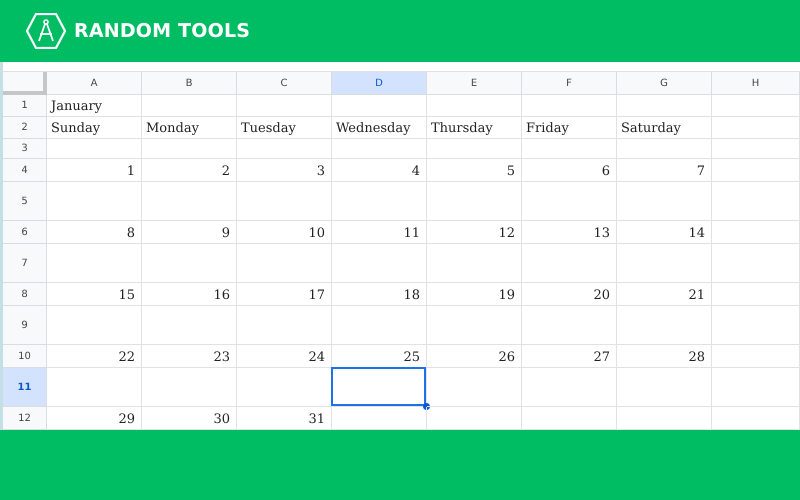 This screenshot has height=500, width=800. I want to click on column-header: B, so click(189, 83).